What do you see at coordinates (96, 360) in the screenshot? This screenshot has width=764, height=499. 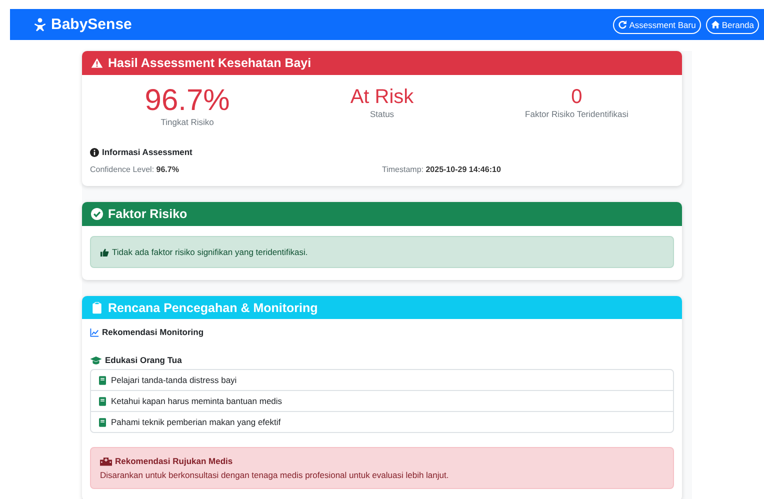 I see `graduation-cap-icon` at bounding box center [96, 360].